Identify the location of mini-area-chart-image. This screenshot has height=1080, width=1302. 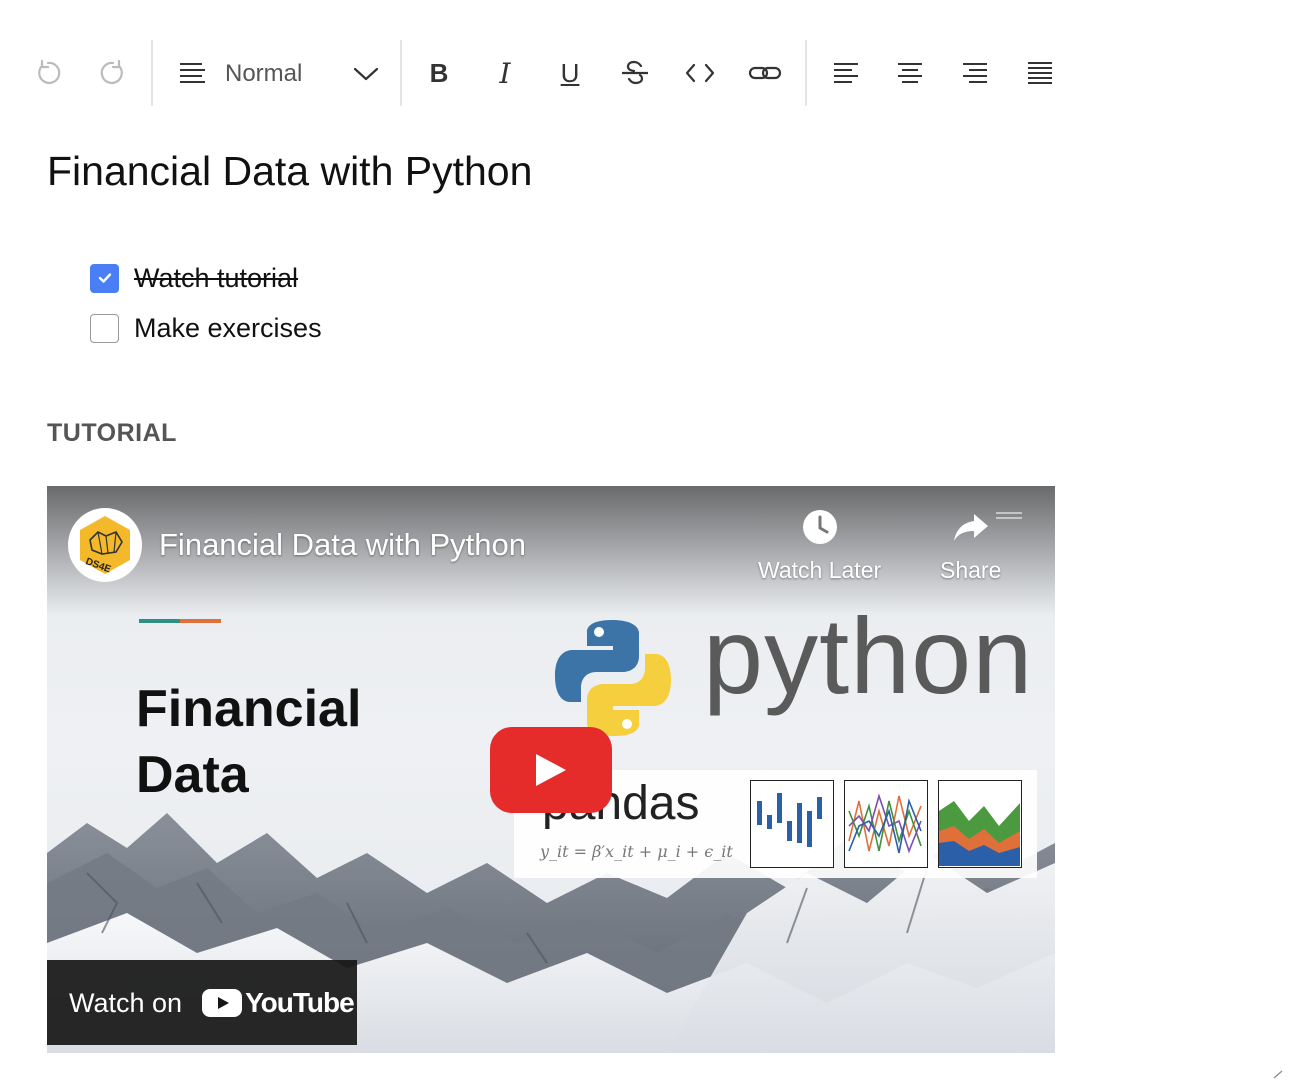
(980, 824).